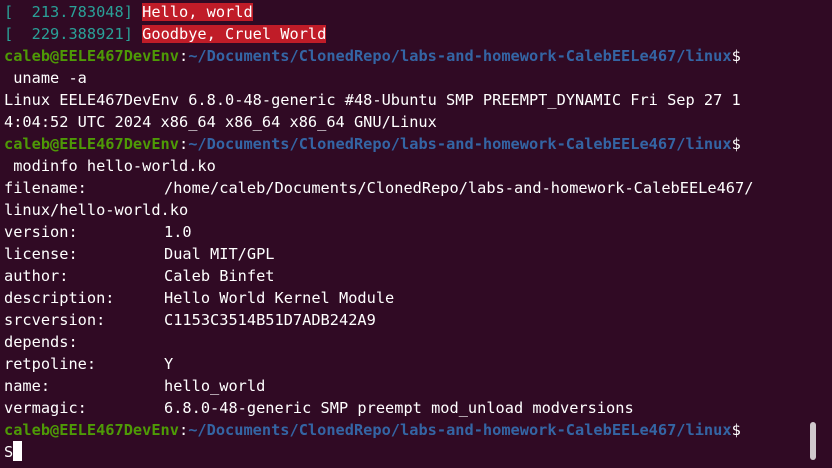 This screenshot has width=832, height=468. What do you see at coordinates (418, 320) in the screenshot?
I see `modinfo-row: srcversion: C1153C3514B51D7ADB242A9` at bounding box center [418, 320].